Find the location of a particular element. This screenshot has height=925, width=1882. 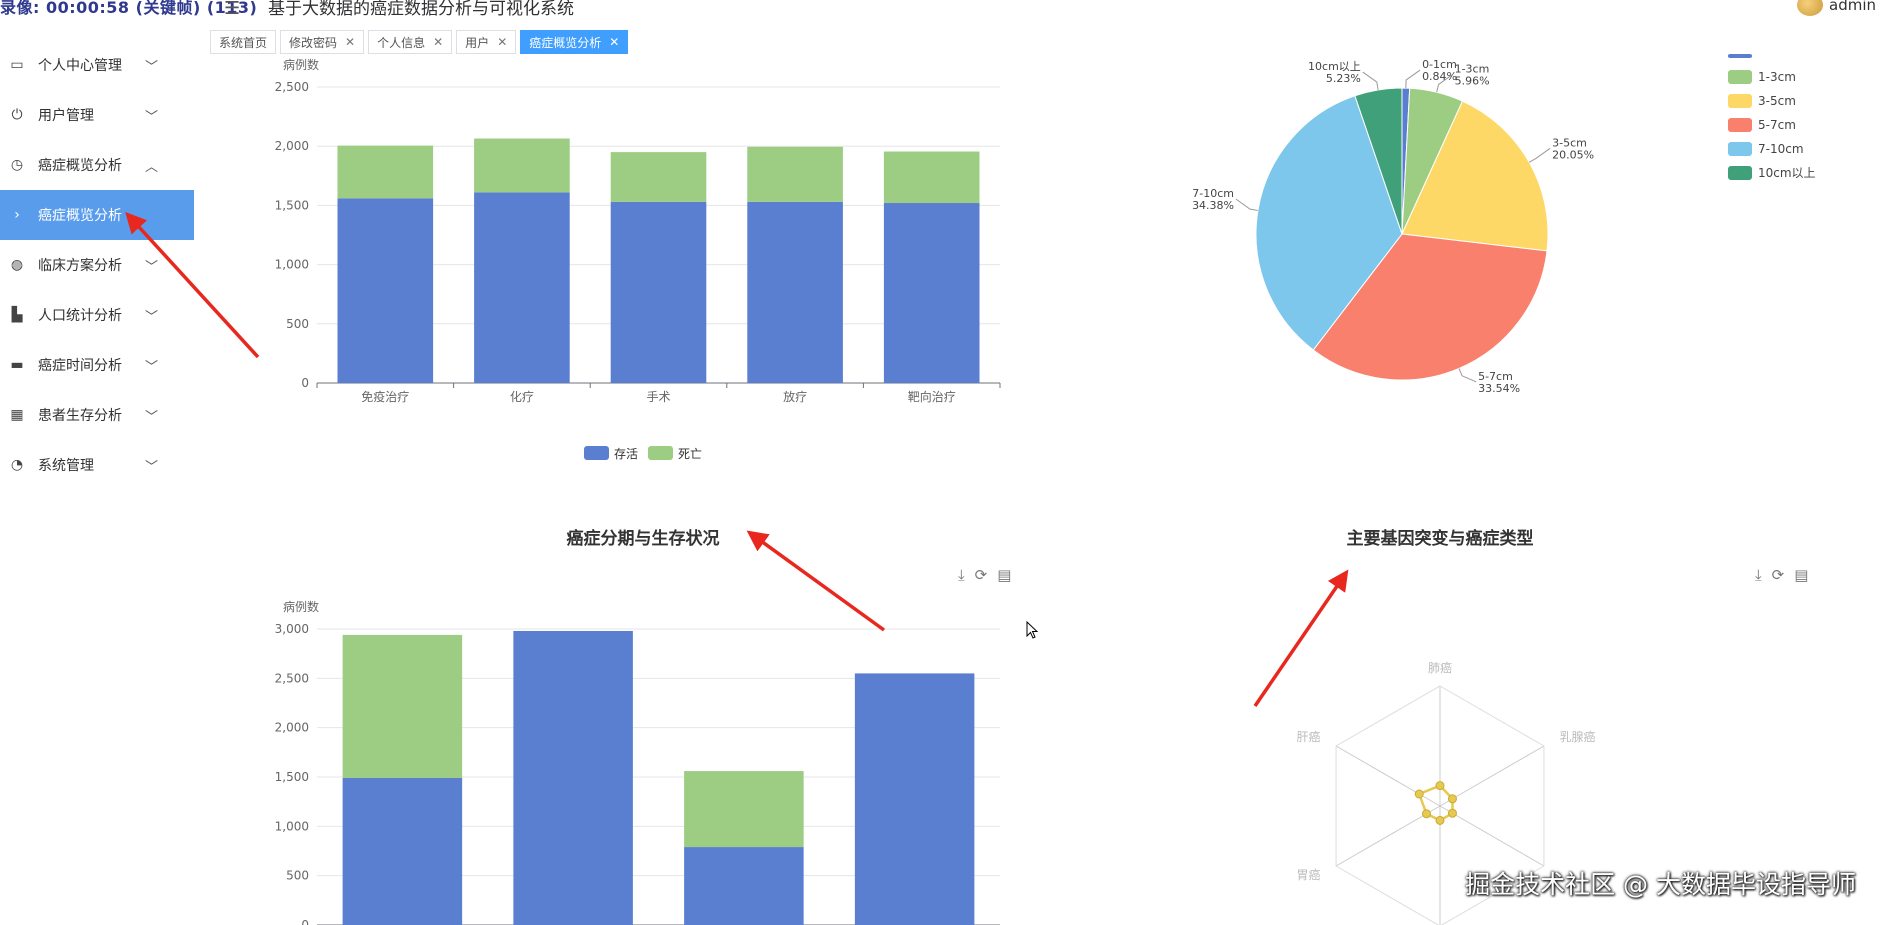

system-title: 基于大数据的癌症数据分析与可视化系统 is located at coordinates (421, 9).